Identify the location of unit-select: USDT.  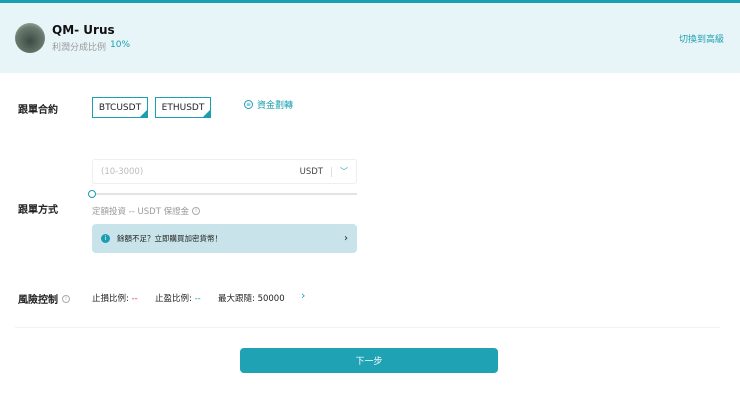
(311, 172).